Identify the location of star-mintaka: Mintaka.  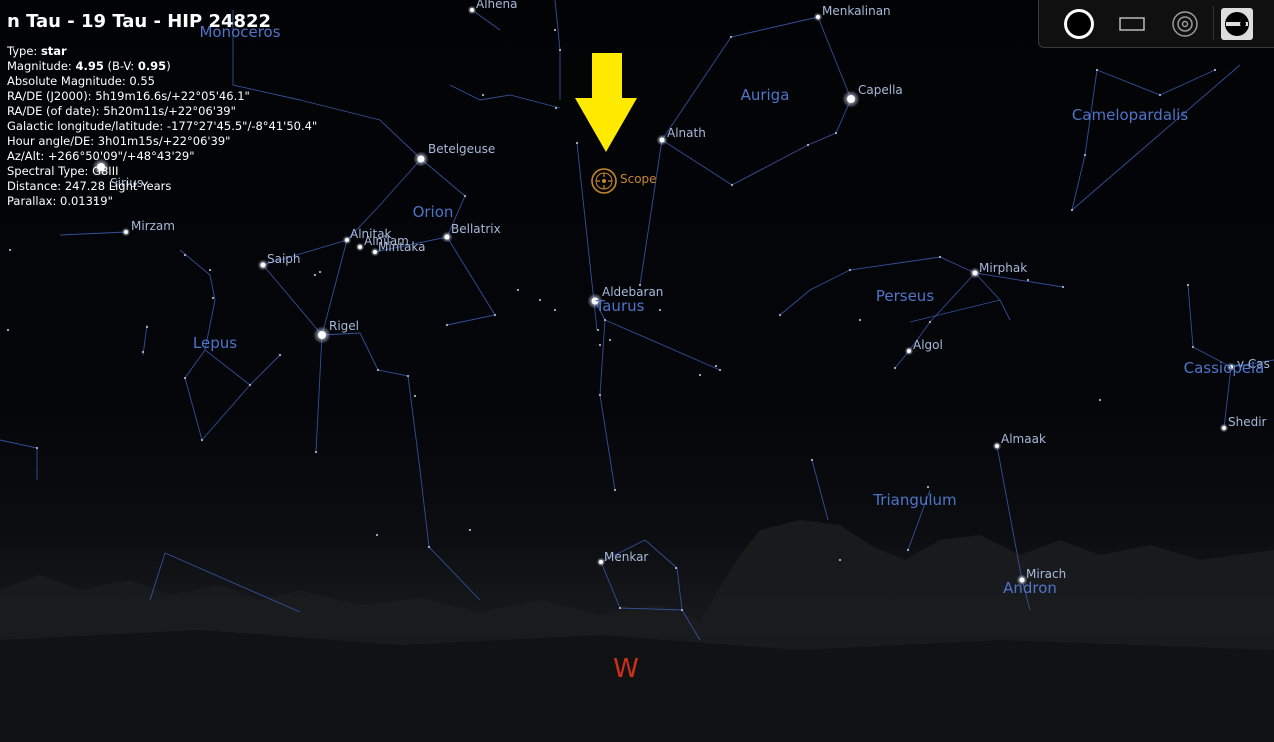
(398, 248).